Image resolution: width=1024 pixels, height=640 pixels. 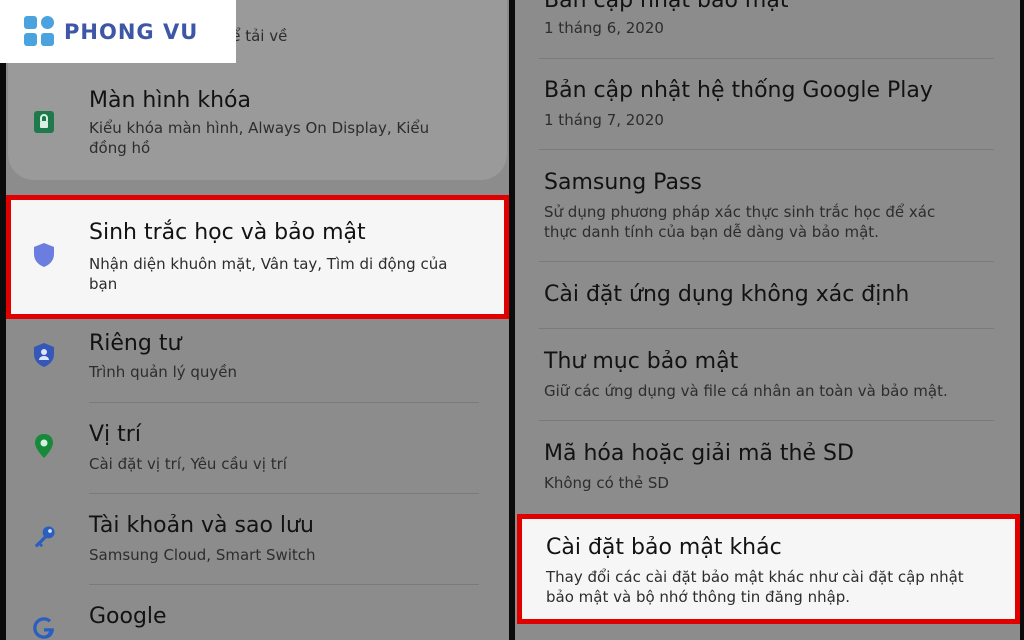 I want to click on settings-item-title: Google, so click(x=128, y=616).